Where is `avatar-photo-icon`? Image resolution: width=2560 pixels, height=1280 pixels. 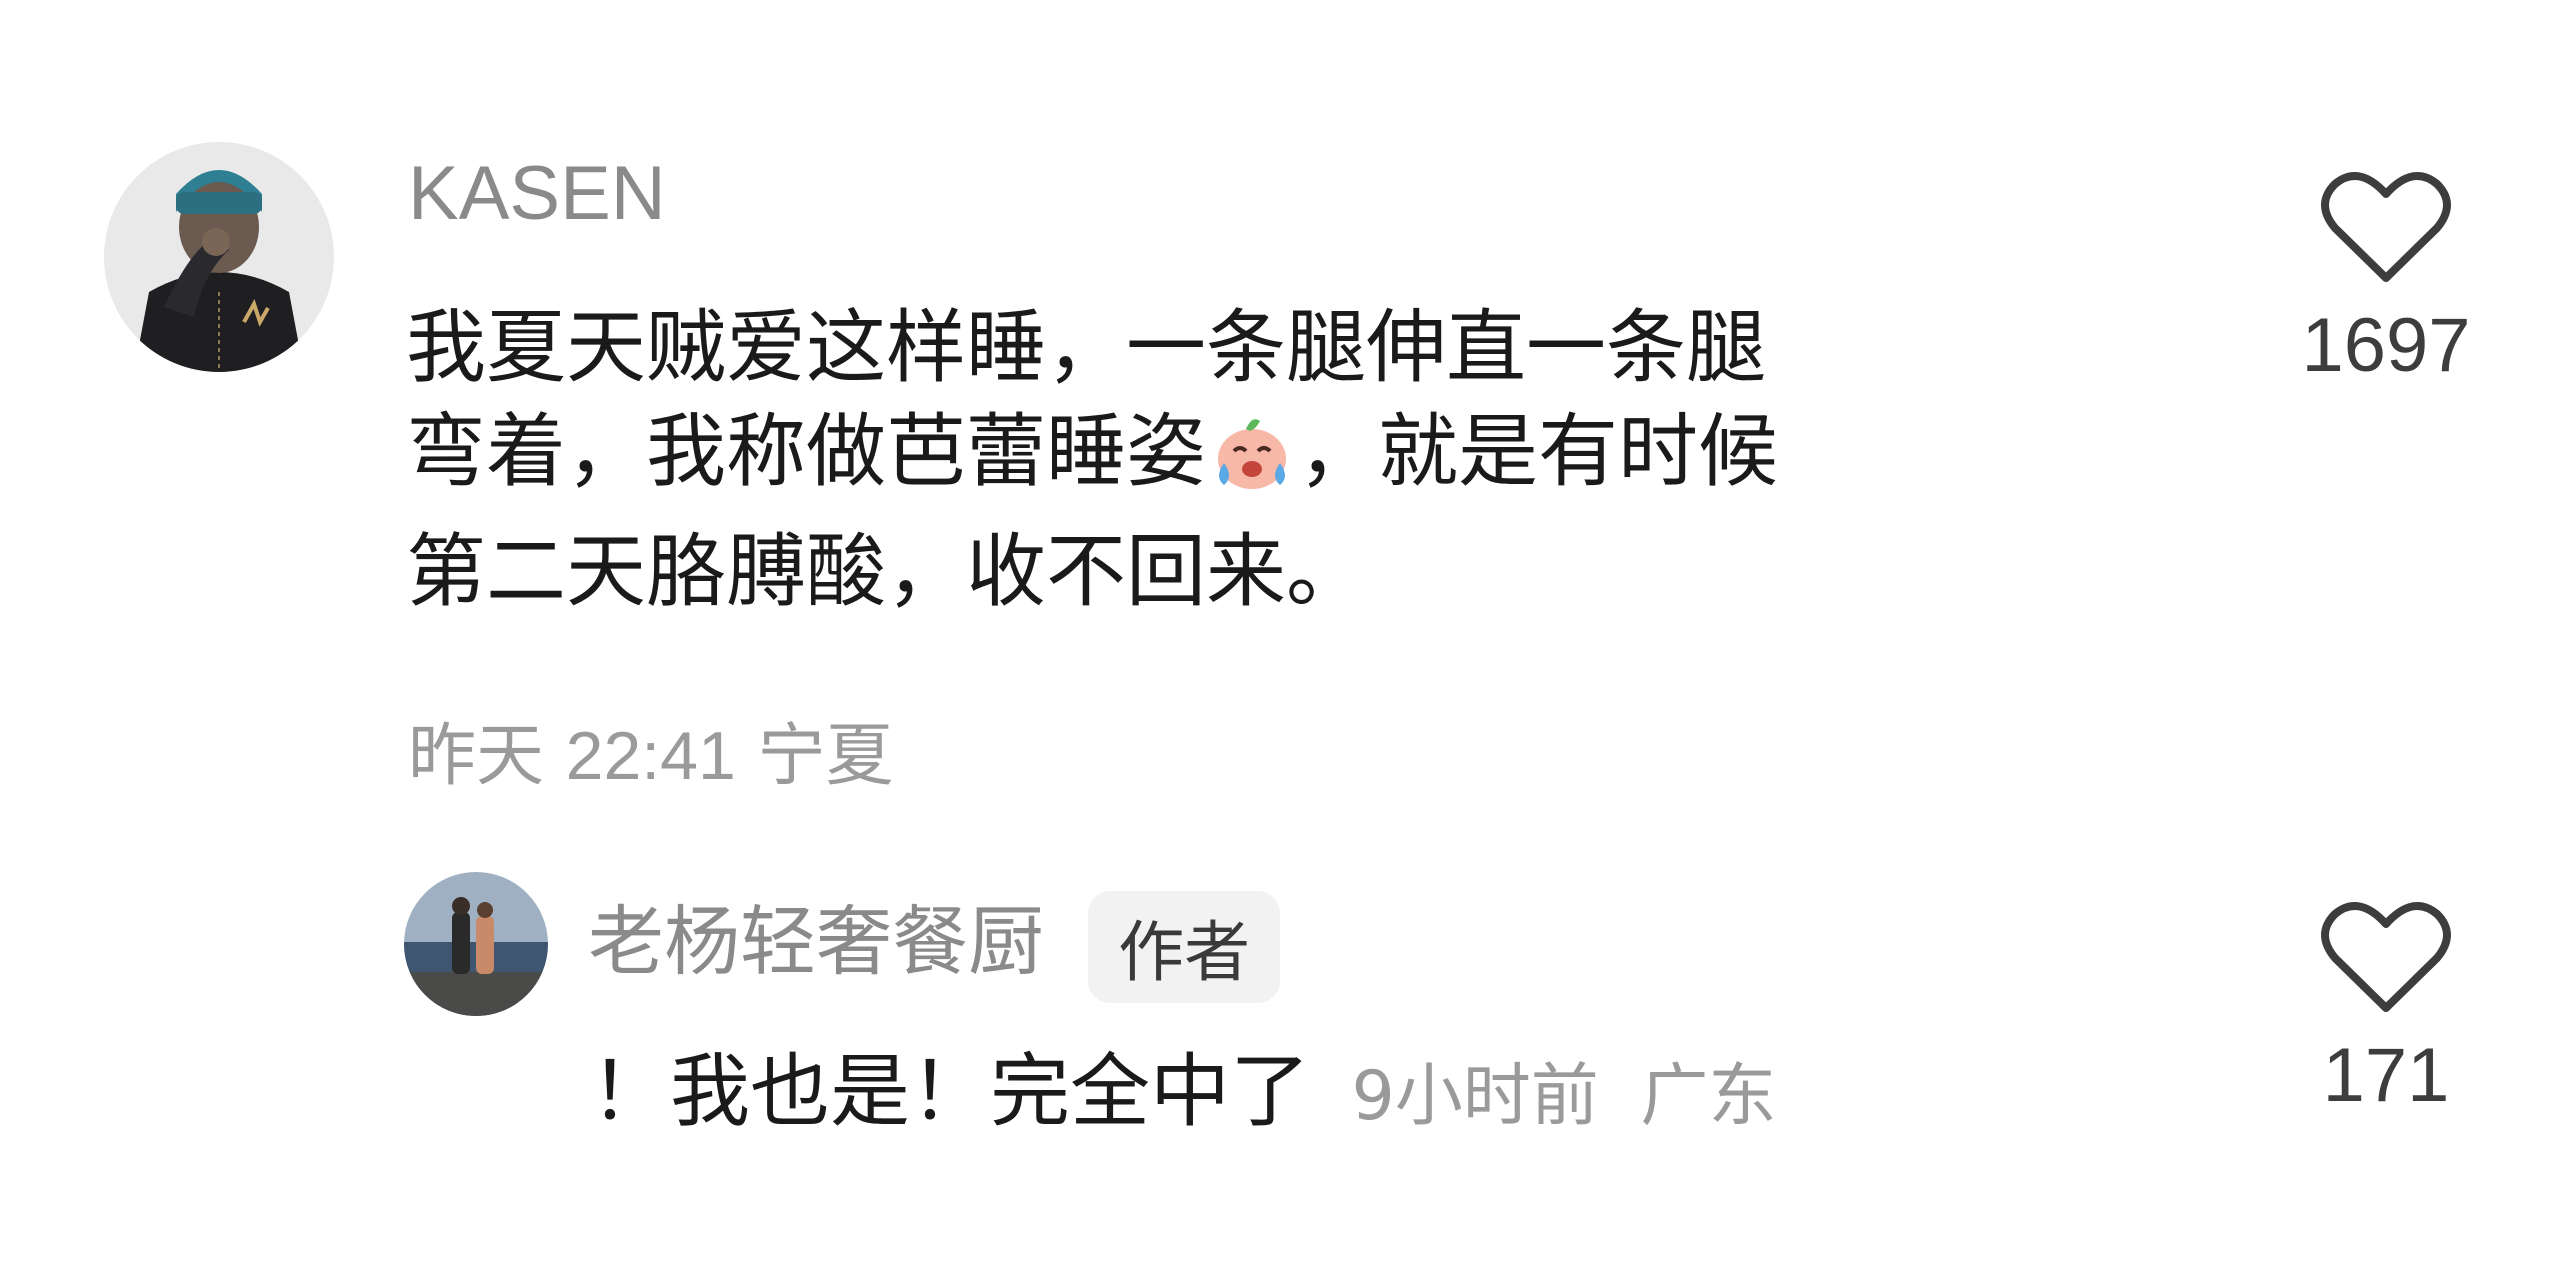 avatar-photo-icon is located at coordinates (219, 257).